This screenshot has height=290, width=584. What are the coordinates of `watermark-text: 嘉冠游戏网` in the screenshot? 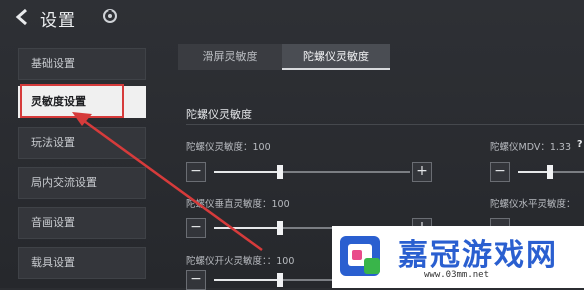 It's located at (478, 255).